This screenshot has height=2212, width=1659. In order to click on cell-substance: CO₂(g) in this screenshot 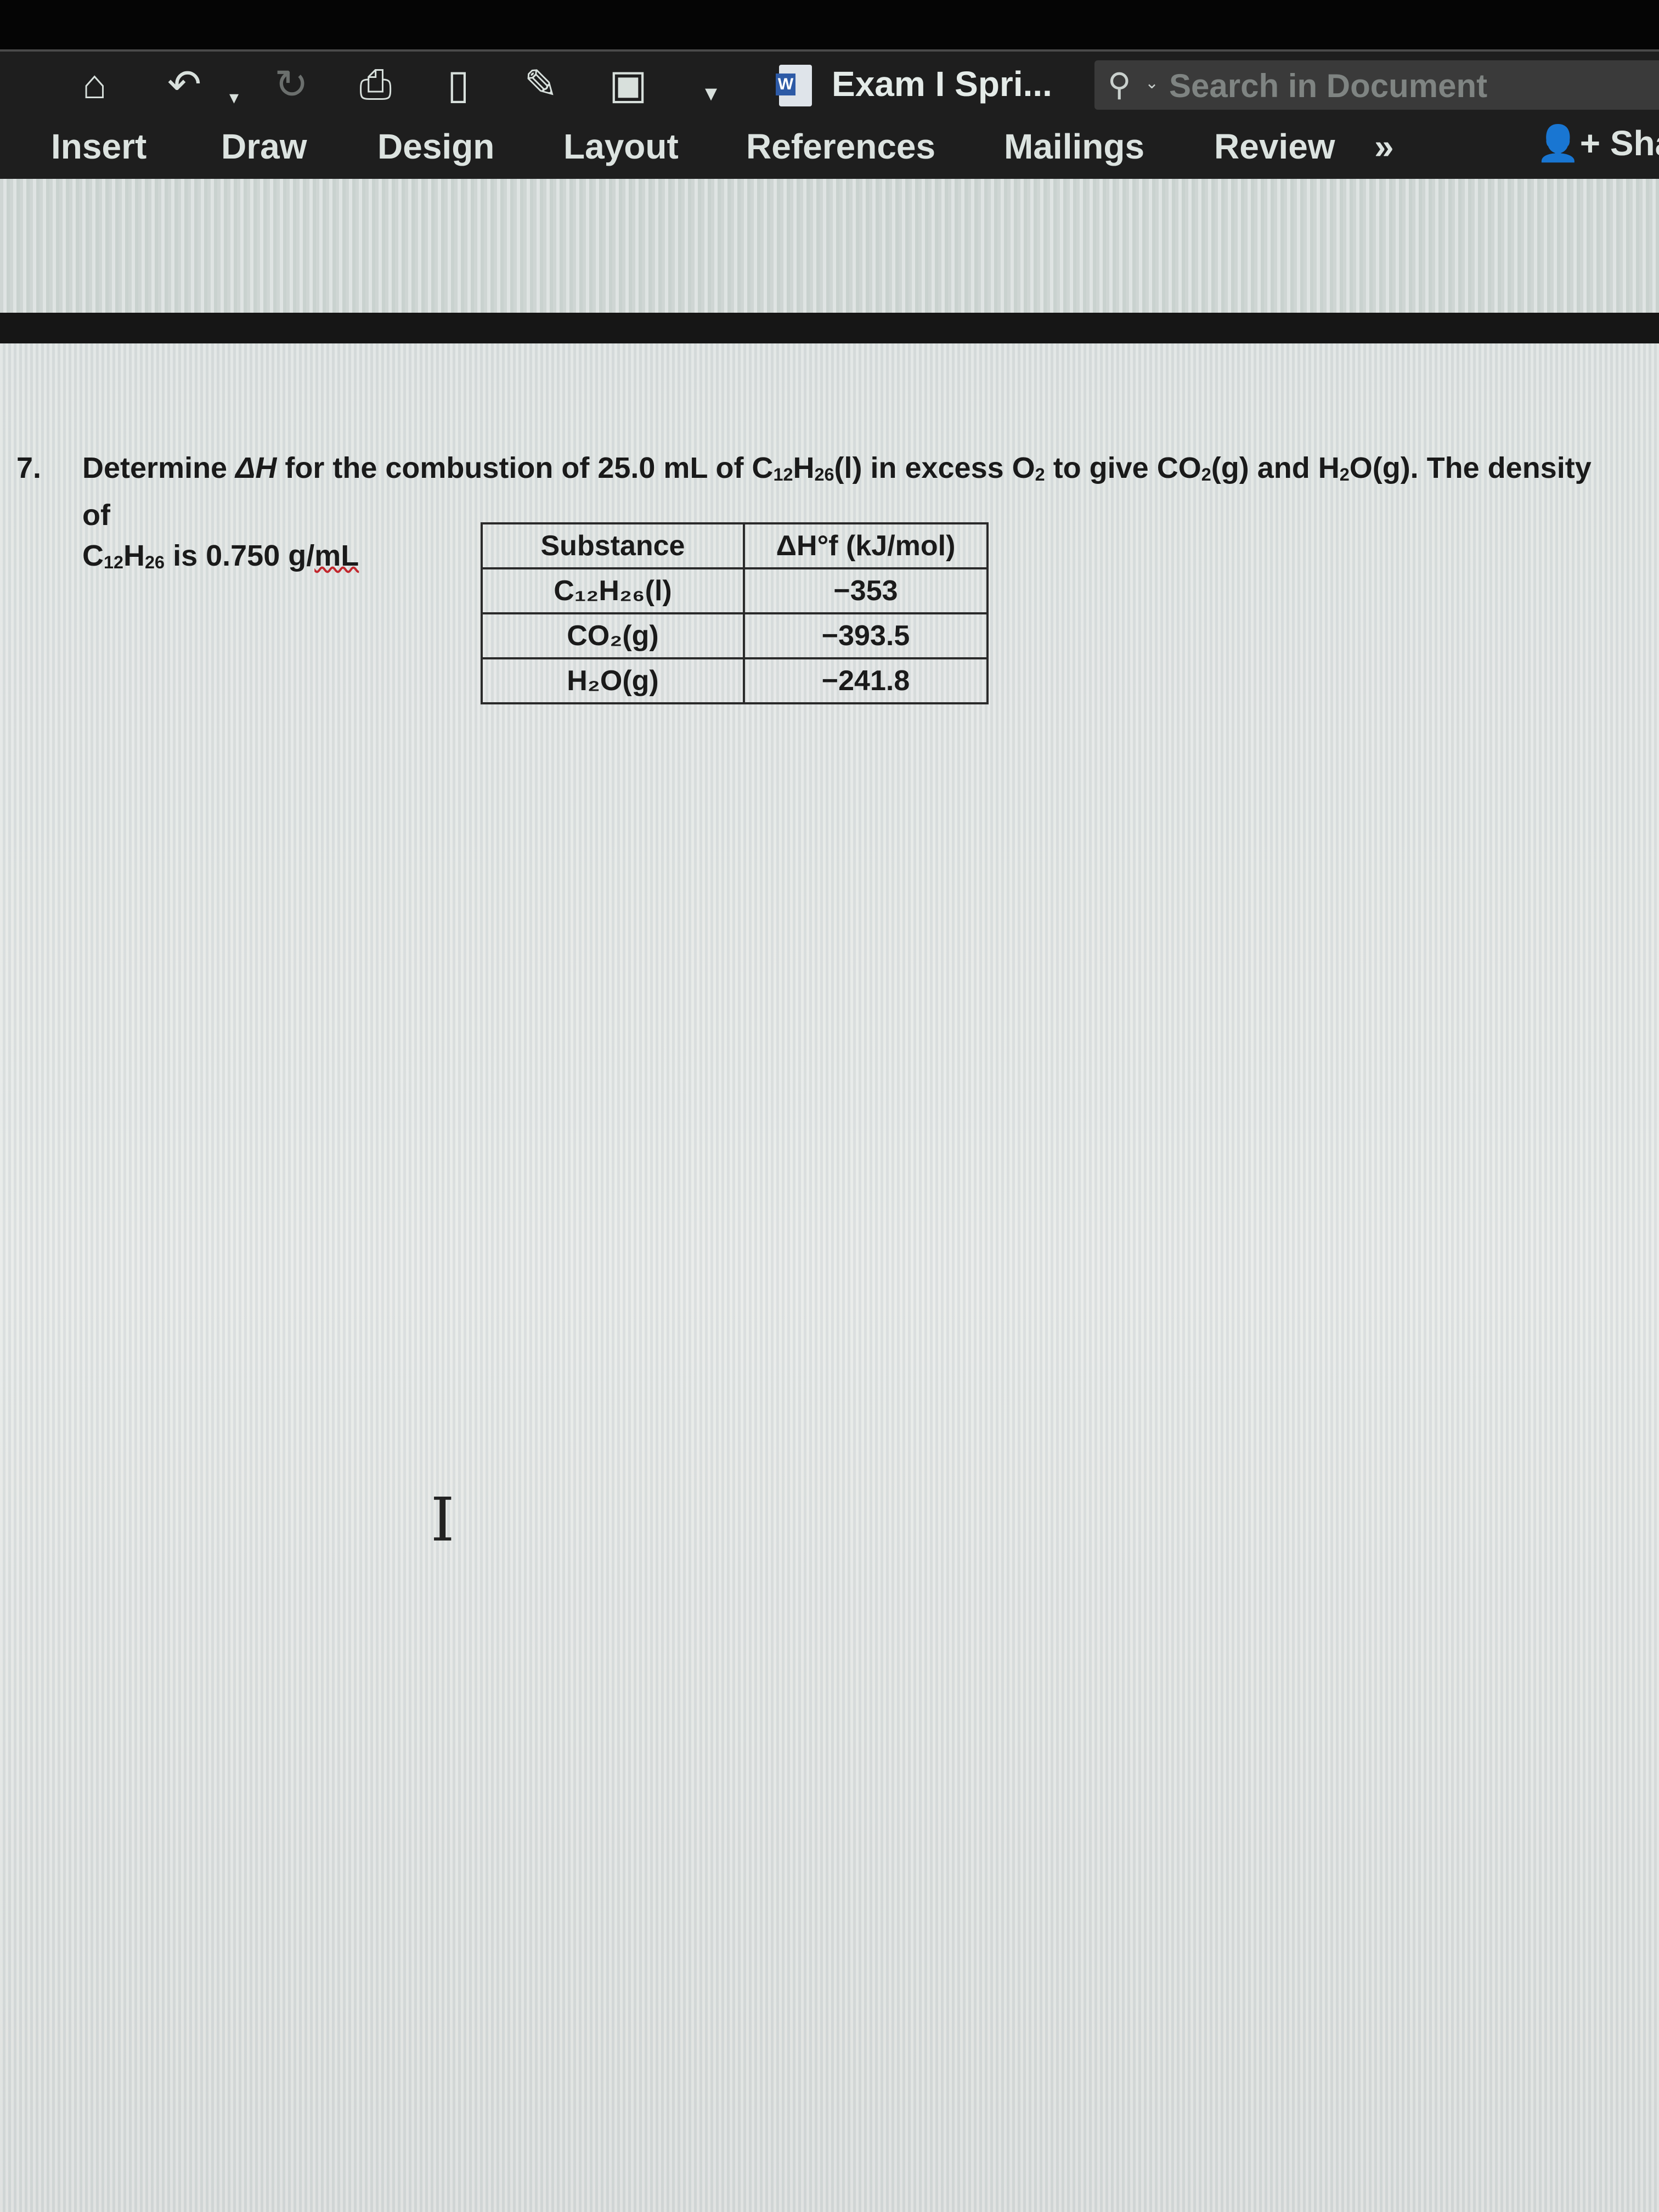, I will do `click(613, 635)`.